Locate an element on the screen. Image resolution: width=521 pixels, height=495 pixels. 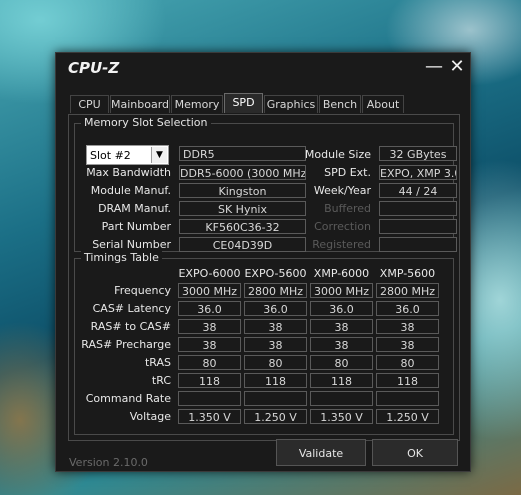
tab-spd: SPD is located at coordinates (243, 103).